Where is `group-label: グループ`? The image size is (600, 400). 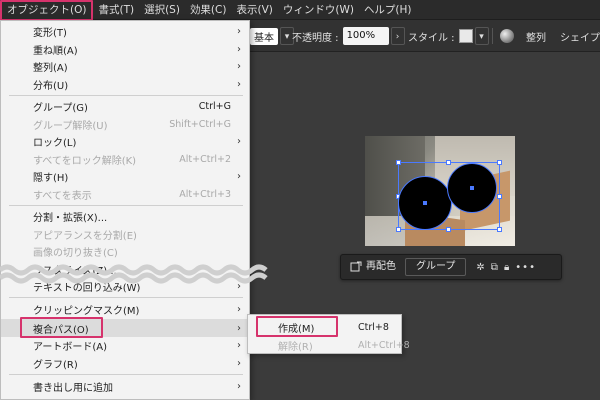 group-label: グループ is located at coordinates (436, 266).